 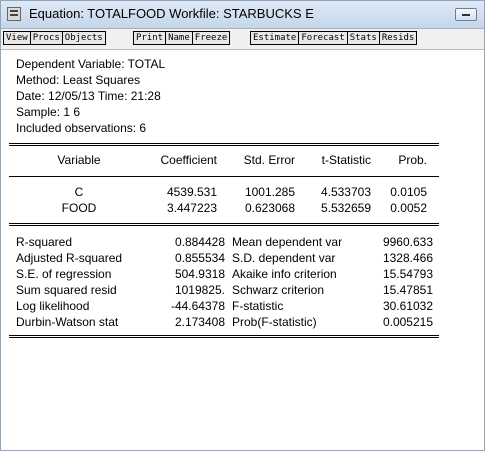 What do you see at coordinates (67, 322) in the screenshot?
I see `stat-label-durbin-watson: Durbin-Watson stat` at bounding box center [67, 322].